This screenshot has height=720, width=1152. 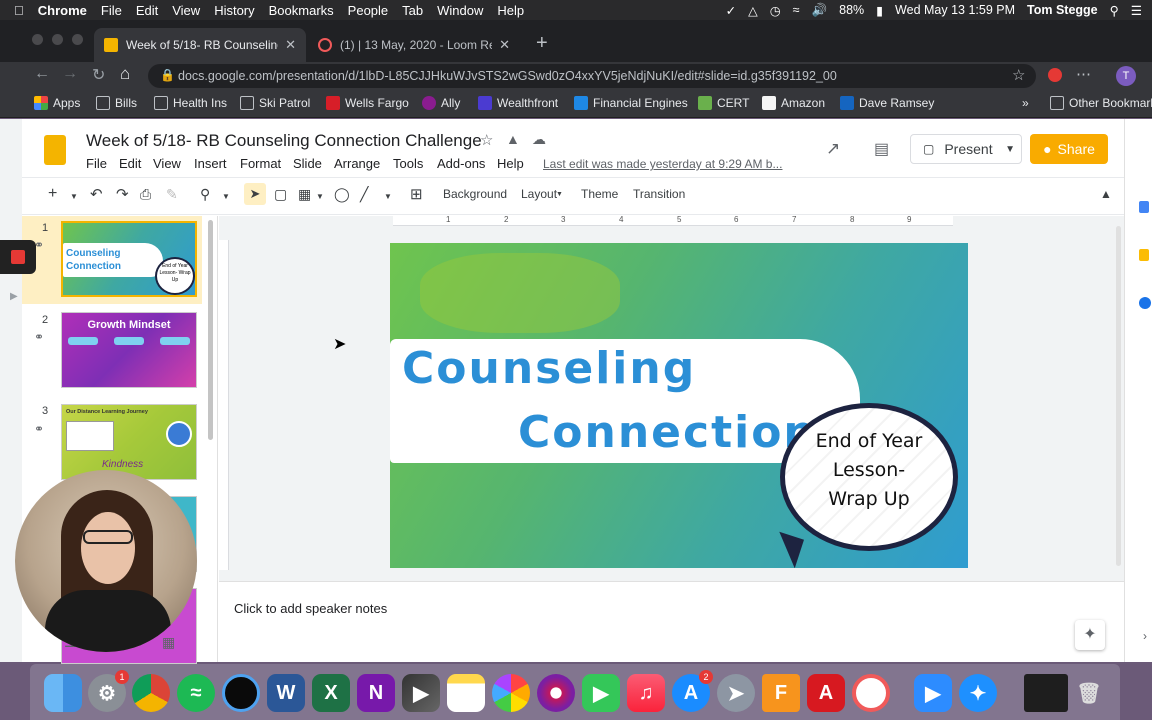 I want to click on layout-button: Layout, so click(x=539, y=194).